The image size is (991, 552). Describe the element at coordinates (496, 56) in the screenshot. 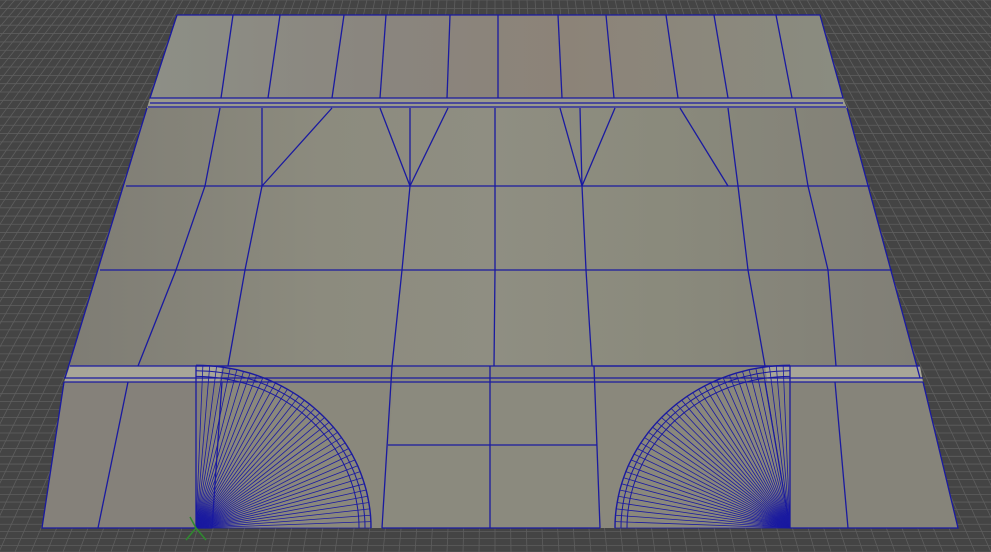

I see `mesh-sidewalk-top` at that location.